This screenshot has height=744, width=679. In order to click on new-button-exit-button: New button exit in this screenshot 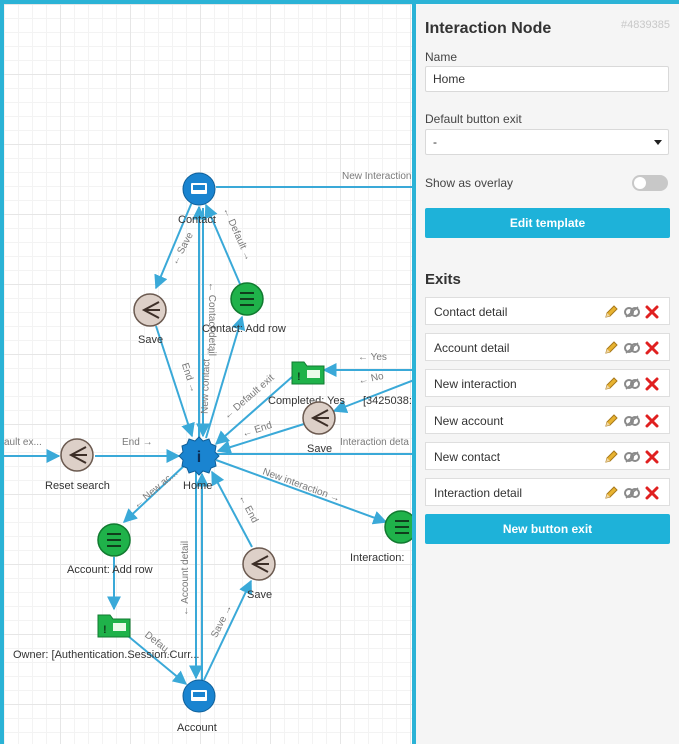, I will do `click(547, 529)`.